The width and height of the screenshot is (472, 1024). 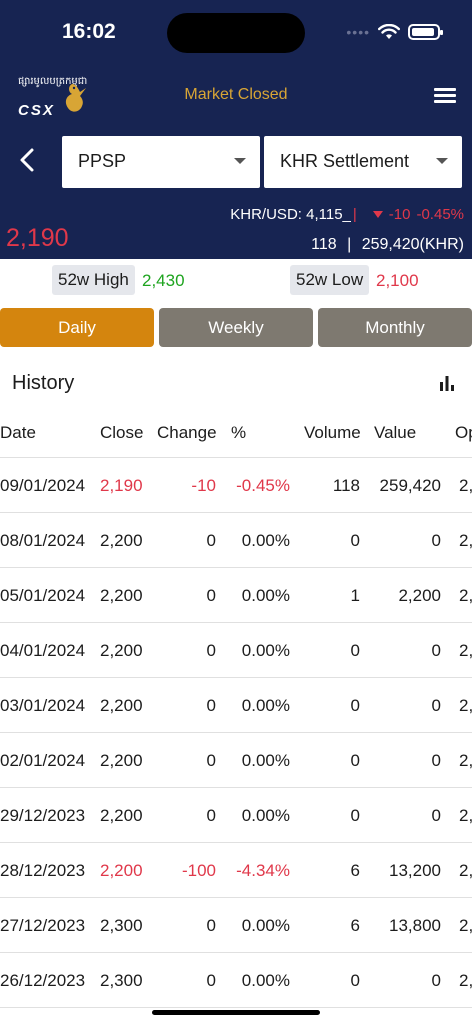 What do you see at coordinates (445, 96) in the screenshot?
I see `hamburger-menu-icon` at bounding box center [445, 96].